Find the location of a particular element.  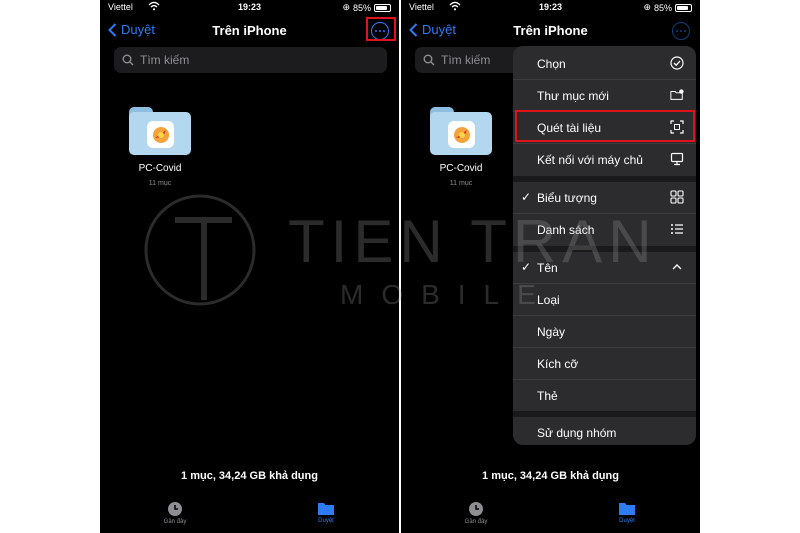

menu-item-label: Thẻ is located at coordinates (547, 396).